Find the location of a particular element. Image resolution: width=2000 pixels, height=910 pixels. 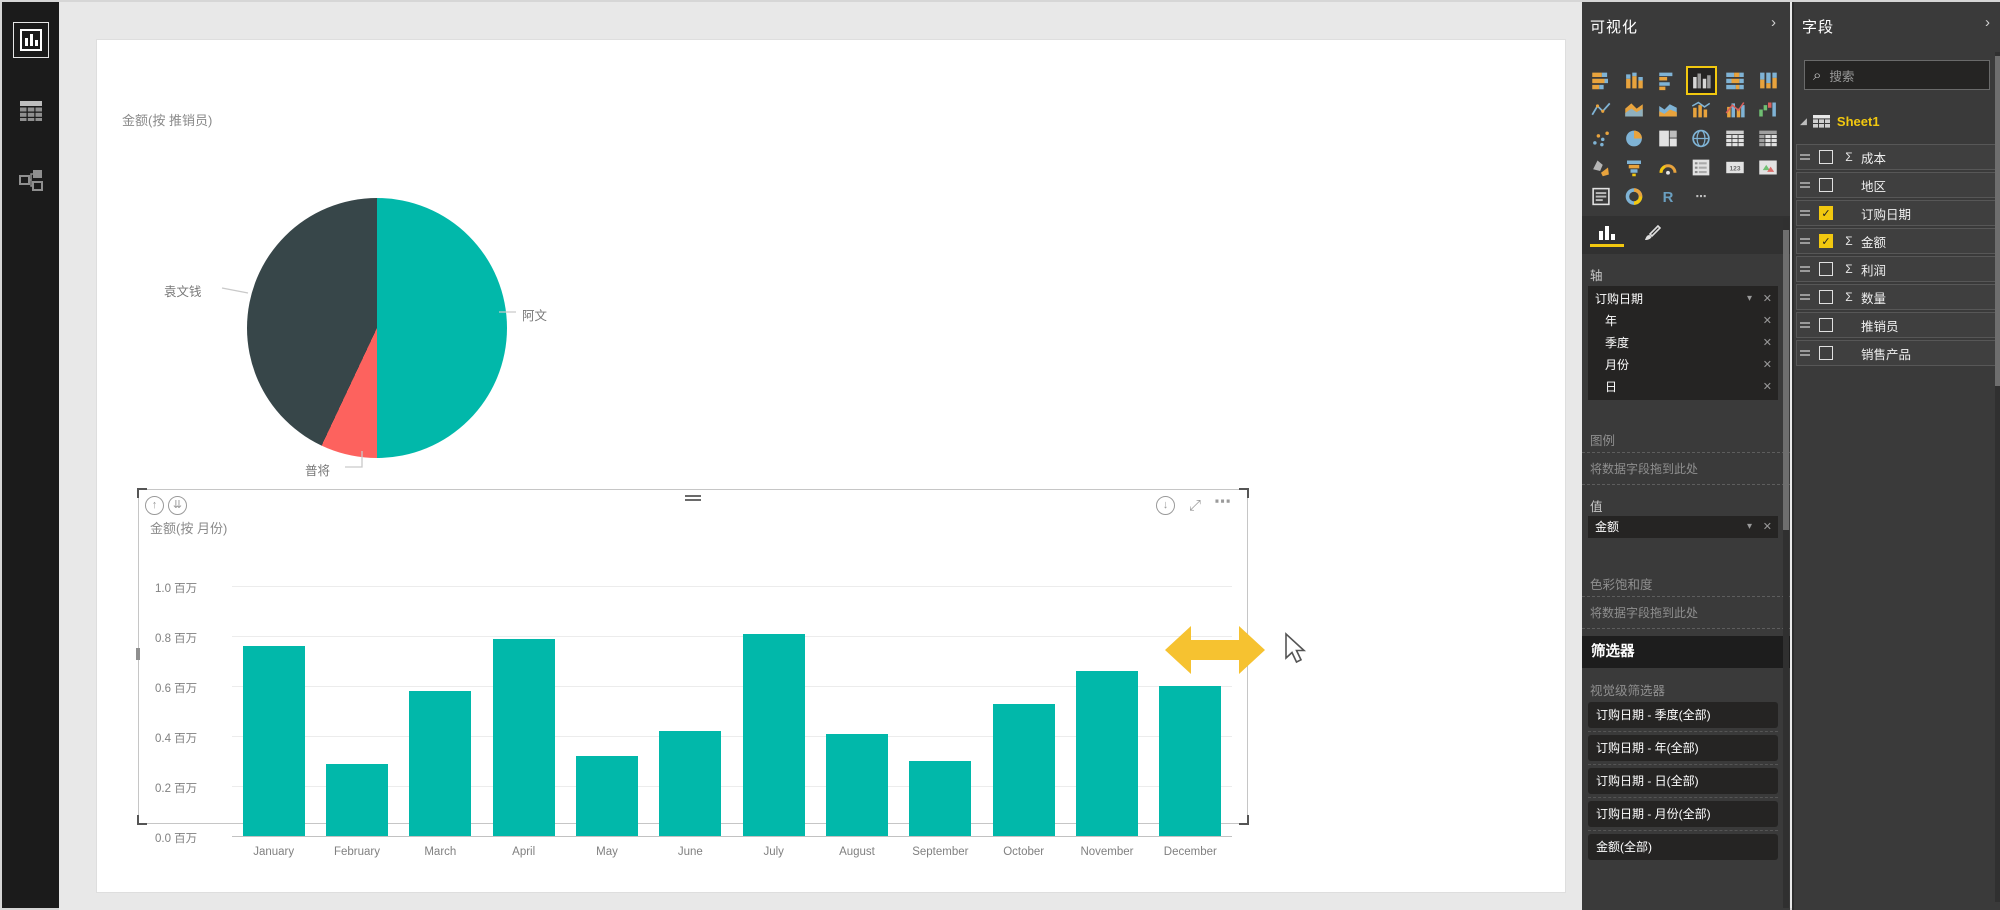

more-options-icon: ⋯ is located at coordinates (1222, 502).